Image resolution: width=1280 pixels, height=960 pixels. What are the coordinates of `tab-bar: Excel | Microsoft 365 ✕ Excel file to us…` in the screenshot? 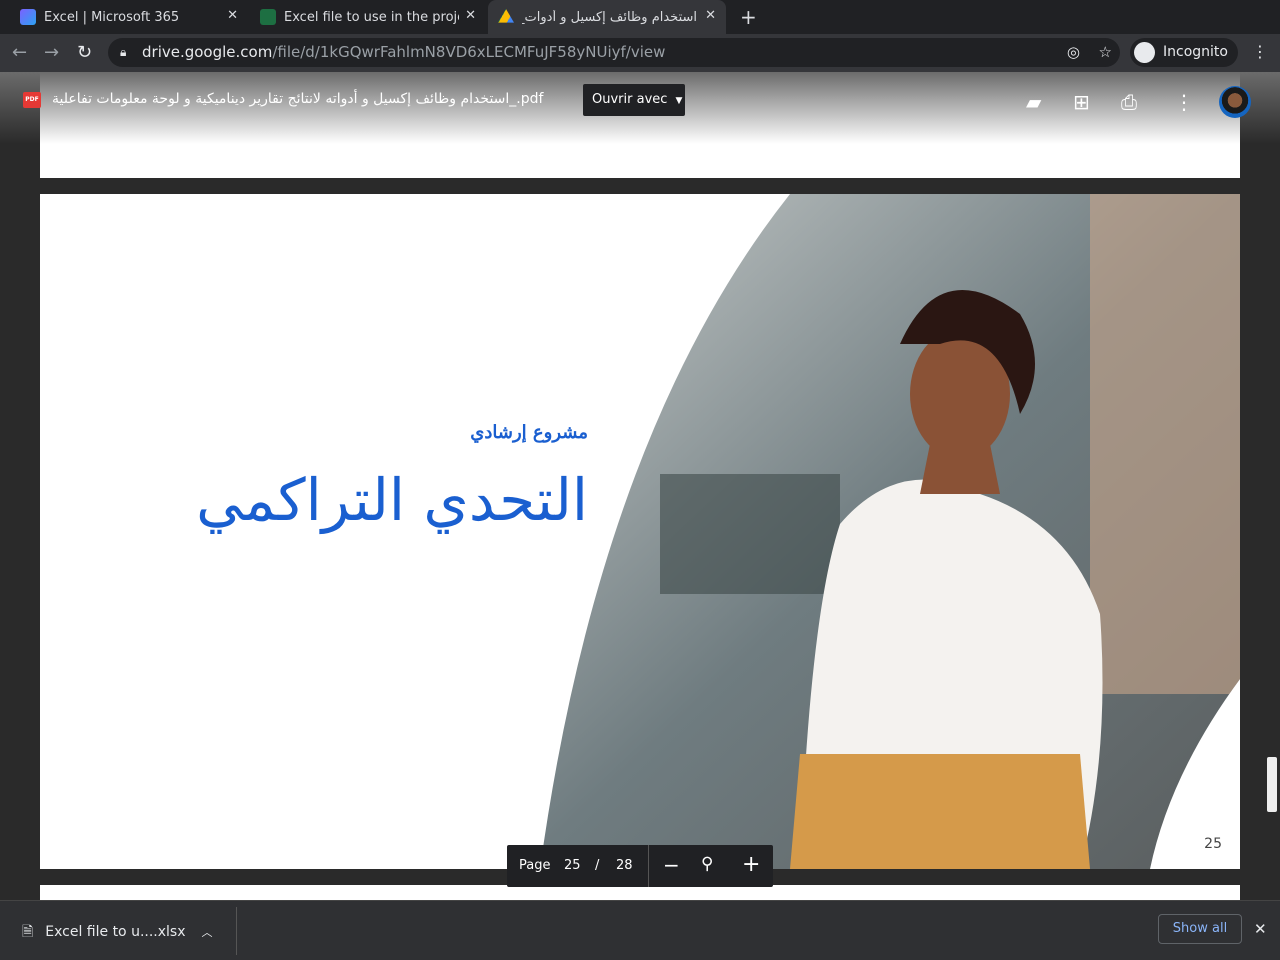 It's located at (640, 17).